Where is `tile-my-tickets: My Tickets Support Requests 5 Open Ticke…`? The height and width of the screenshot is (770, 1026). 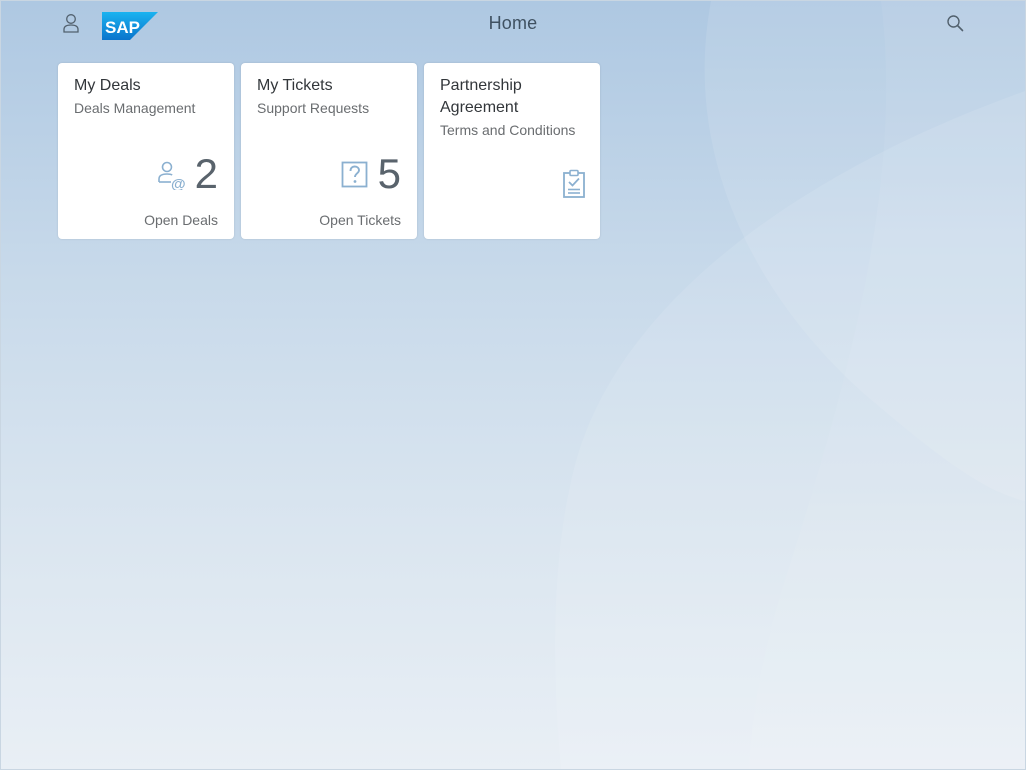
tile-my-tickets: My Tickets Support Requests 5 Open Ticke… is located at coordinates (329, 151).